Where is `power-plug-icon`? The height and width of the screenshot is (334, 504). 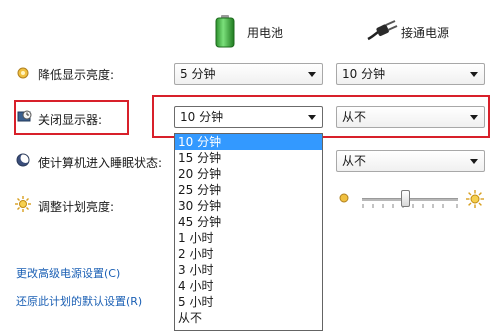 power-plug-icon is located at coordinates (382, 30).